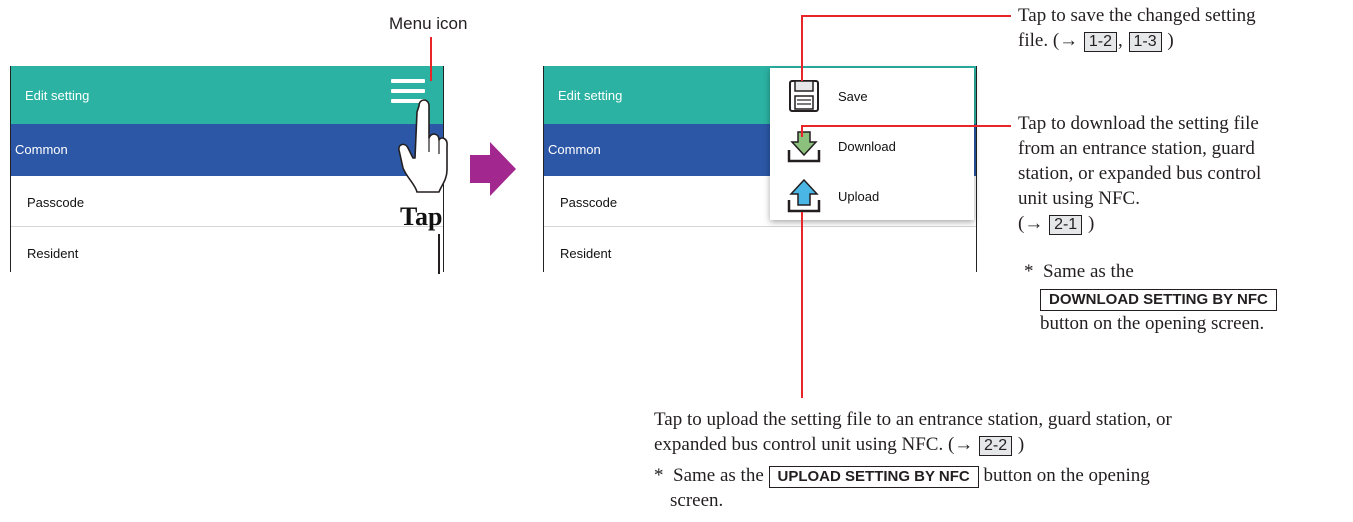  I want to click on upload-arrow-icon, so click(804, 195).